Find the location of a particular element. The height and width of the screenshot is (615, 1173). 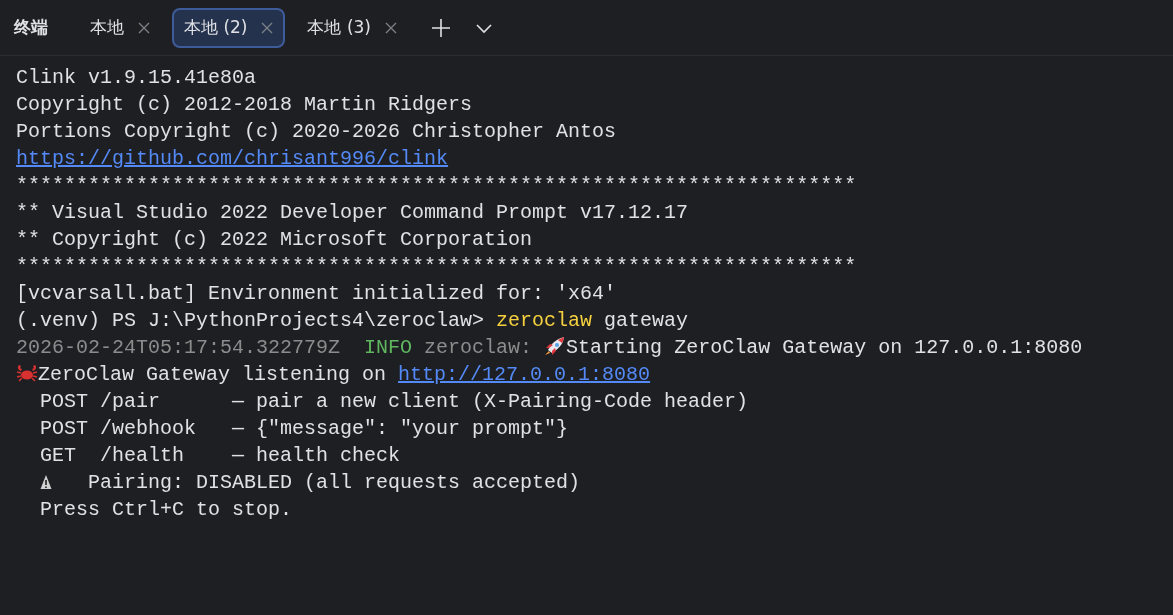

tab: 本地 is located at coordinates (120, 27).